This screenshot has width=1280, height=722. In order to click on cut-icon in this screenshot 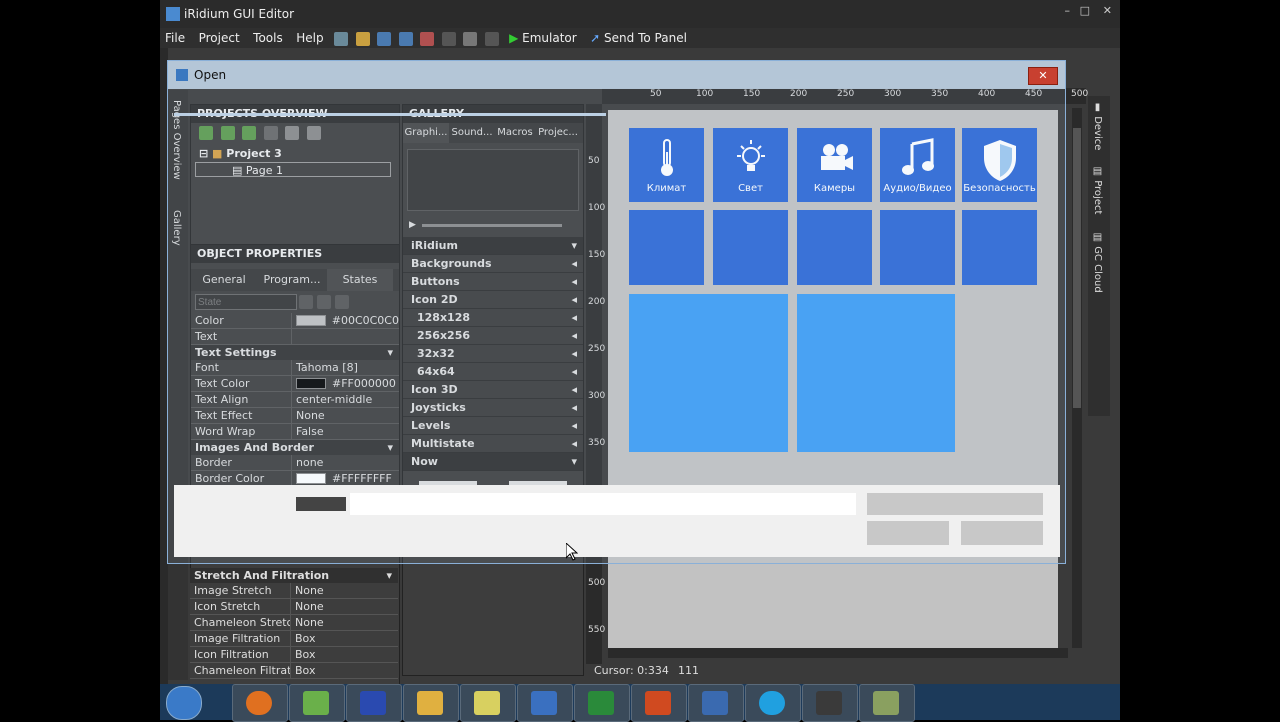, I will do `click(448, 39)`.